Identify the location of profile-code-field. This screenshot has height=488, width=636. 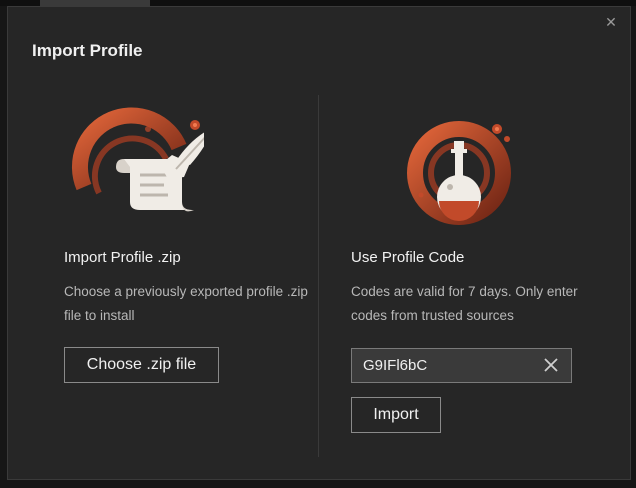
(461, 365).